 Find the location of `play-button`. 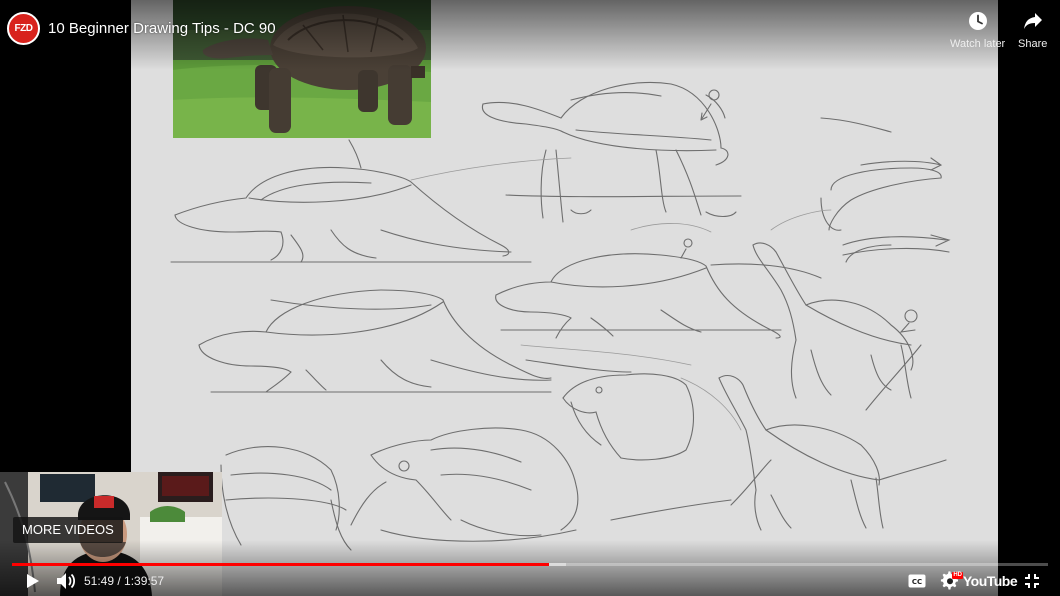

play-button is located at coordinates (33, 581).